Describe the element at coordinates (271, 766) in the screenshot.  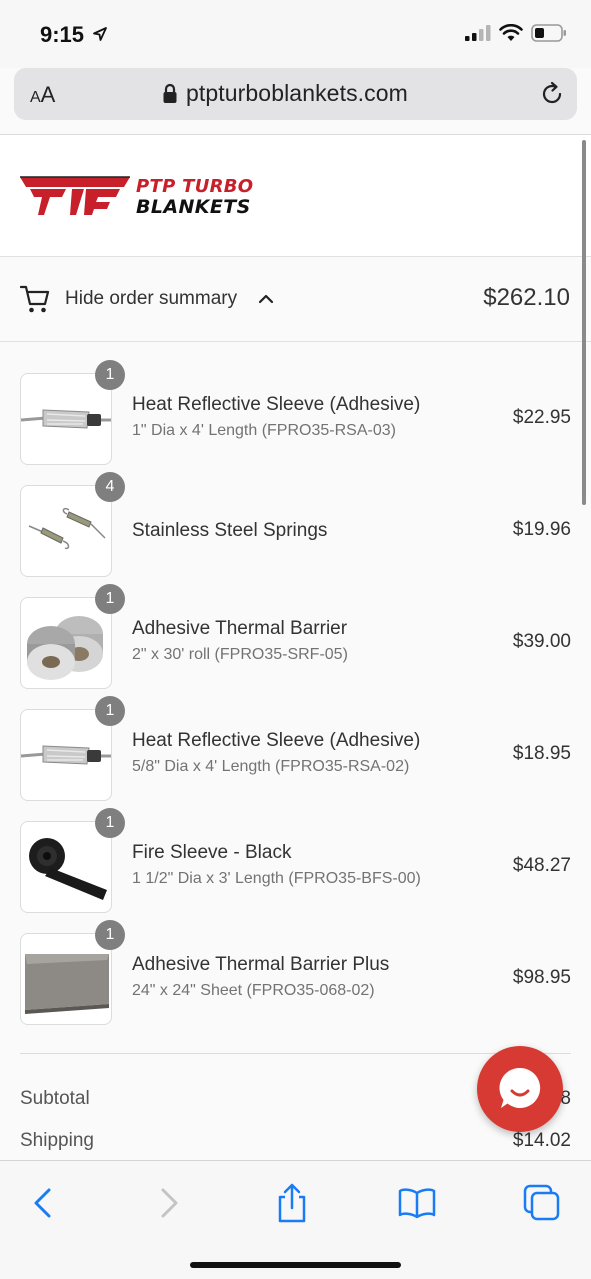
I see `item-variant: 5/8" Dia x 4' Length (FPRO35-RSA-02)` at that location.